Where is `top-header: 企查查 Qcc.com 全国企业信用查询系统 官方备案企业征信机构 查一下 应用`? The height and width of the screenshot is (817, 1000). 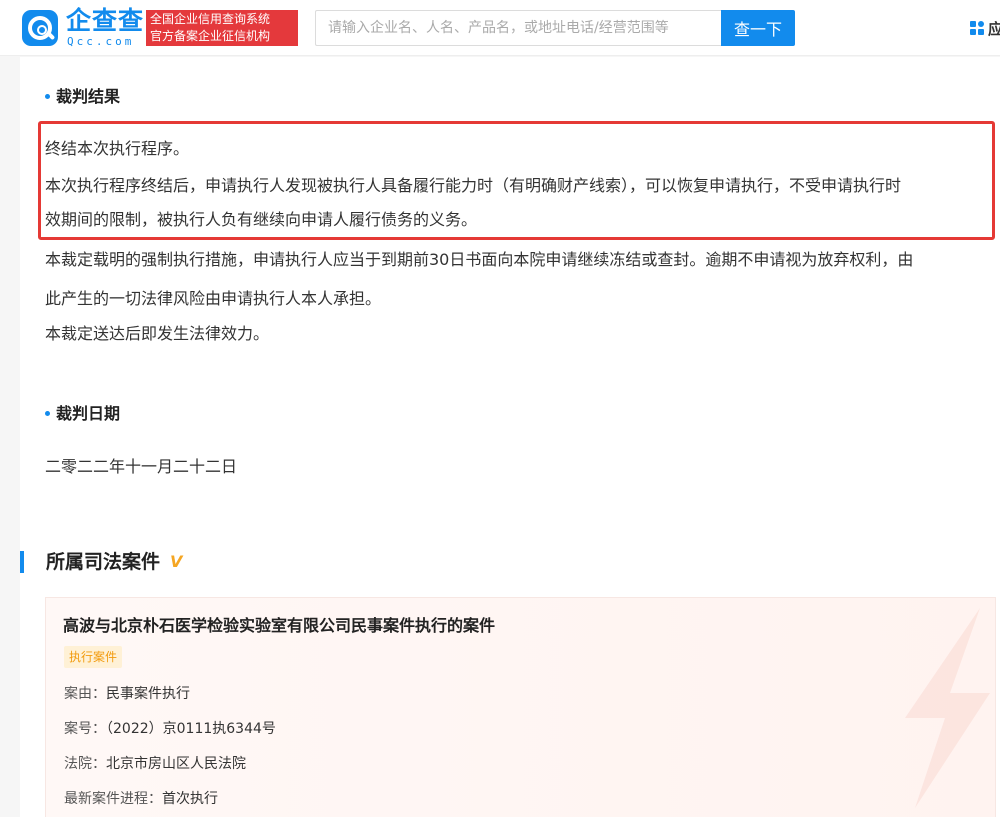 top-header: 企查查 Qcc.com 全国企业信用查询系统 官方备案企业征信机构 查一下 应用 is located at coordinates (500, 28).